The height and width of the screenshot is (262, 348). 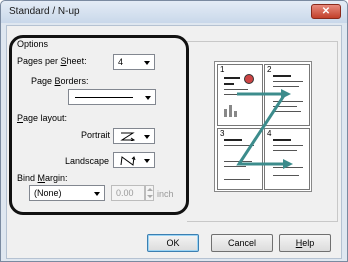 I want to click on border-line-sample, so click(x=104, y=97).